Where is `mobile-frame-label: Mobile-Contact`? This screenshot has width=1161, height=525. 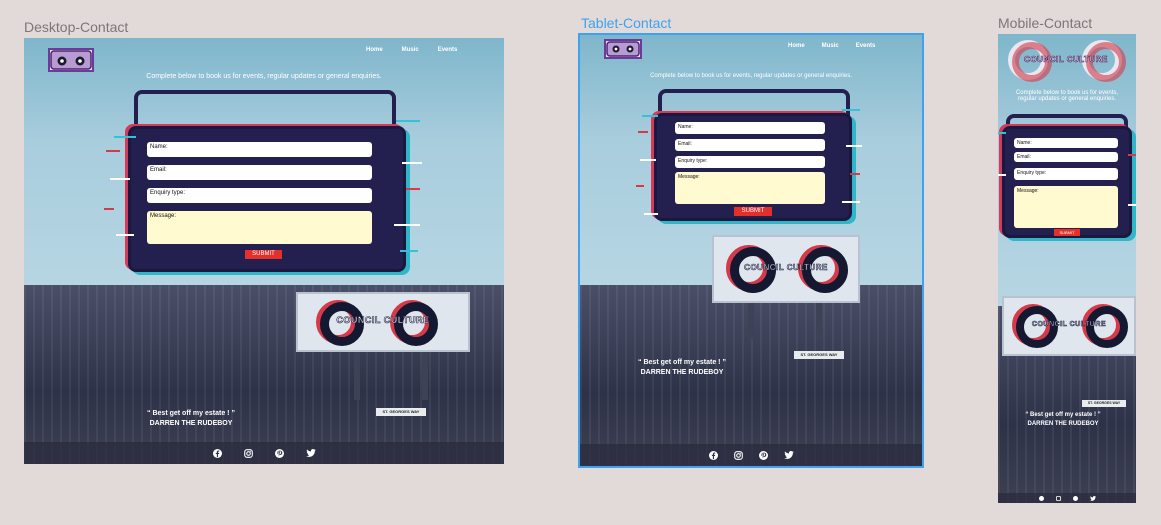 mobile-frame-label: Mobile-Contact is located at coordinates (1045, 23).